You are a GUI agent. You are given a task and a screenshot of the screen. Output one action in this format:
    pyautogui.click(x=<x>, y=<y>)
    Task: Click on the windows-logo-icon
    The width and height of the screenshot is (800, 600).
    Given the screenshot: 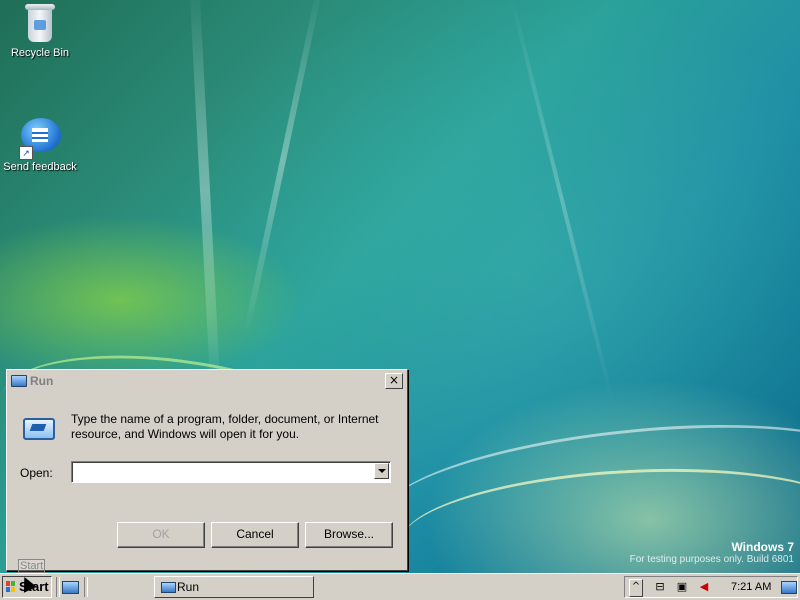 What is the action you would take?
    pyautogui.click(x=11, y=586)
    